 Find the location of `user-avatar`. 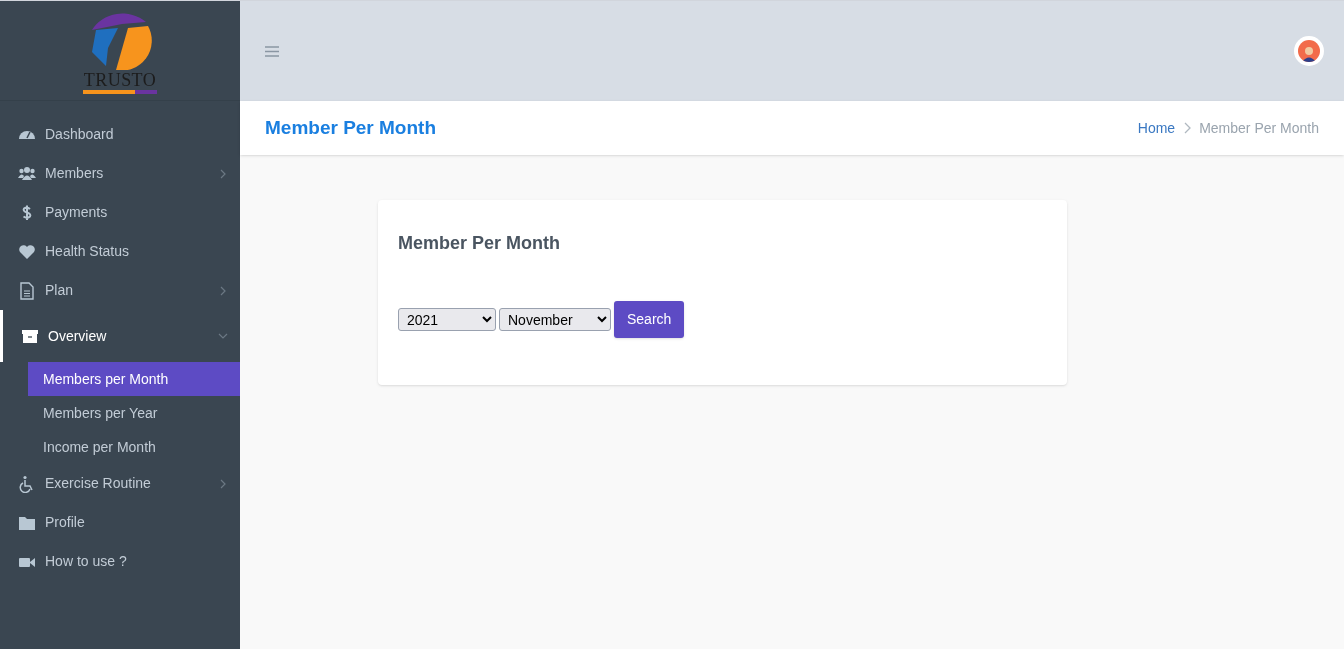

user-avatar is located at coordinates (1309, 51).